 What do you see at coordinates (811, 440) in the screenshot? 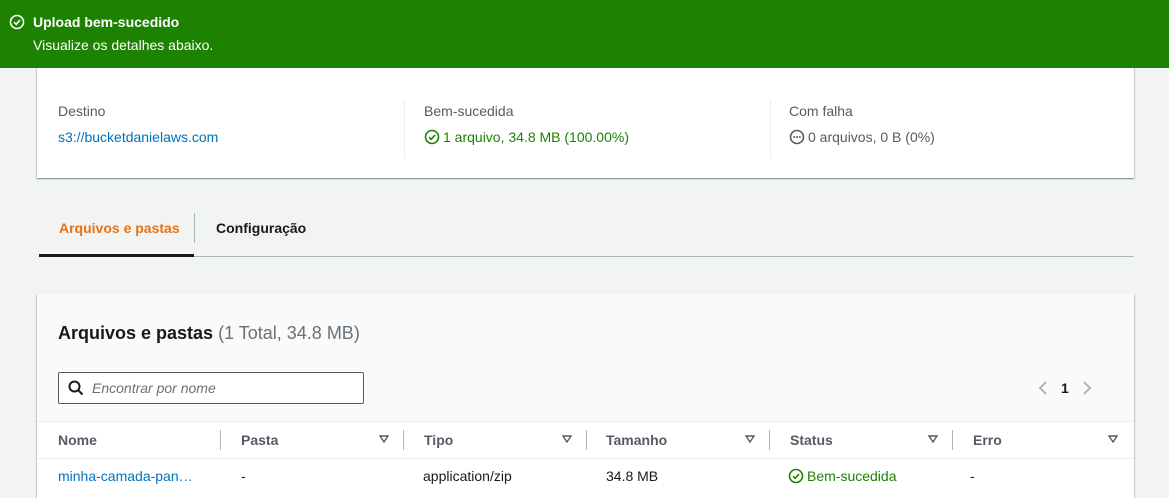
I see `column-header-status: Status` at bounding box center [811, 440].